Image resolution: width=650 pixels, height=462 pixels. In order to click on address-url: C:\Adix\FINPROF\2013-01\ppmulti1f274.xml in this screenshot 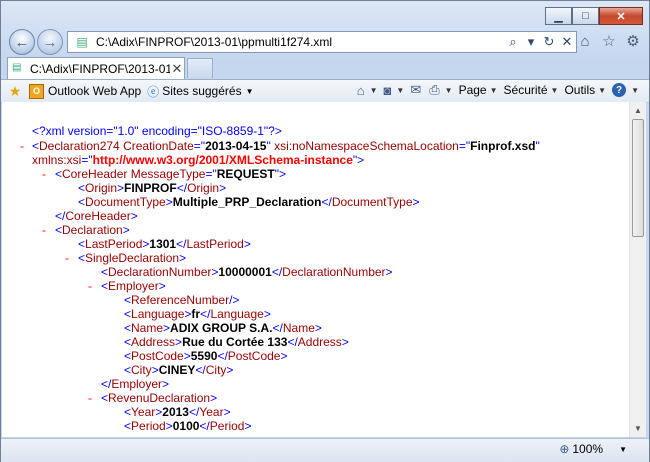, I will do `click(300, 42)`.